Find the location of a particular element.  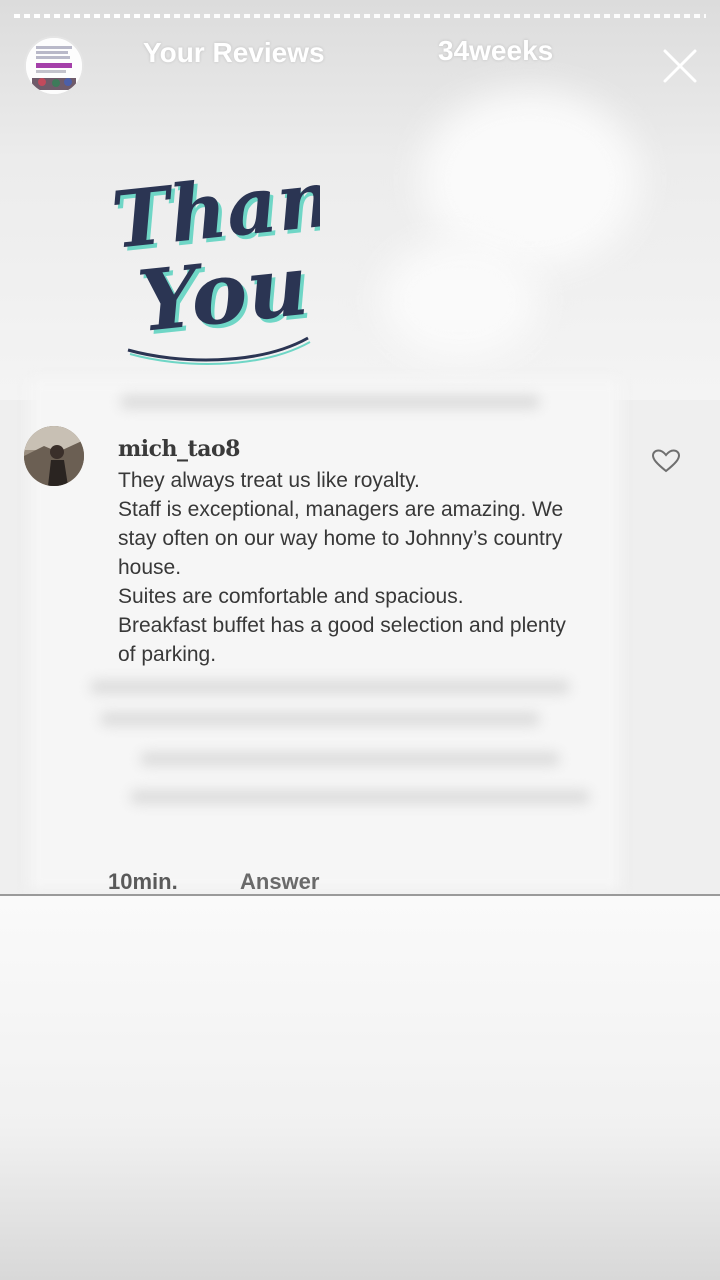

comment-username: mich_tao8 is located at coordinates (179, 449).